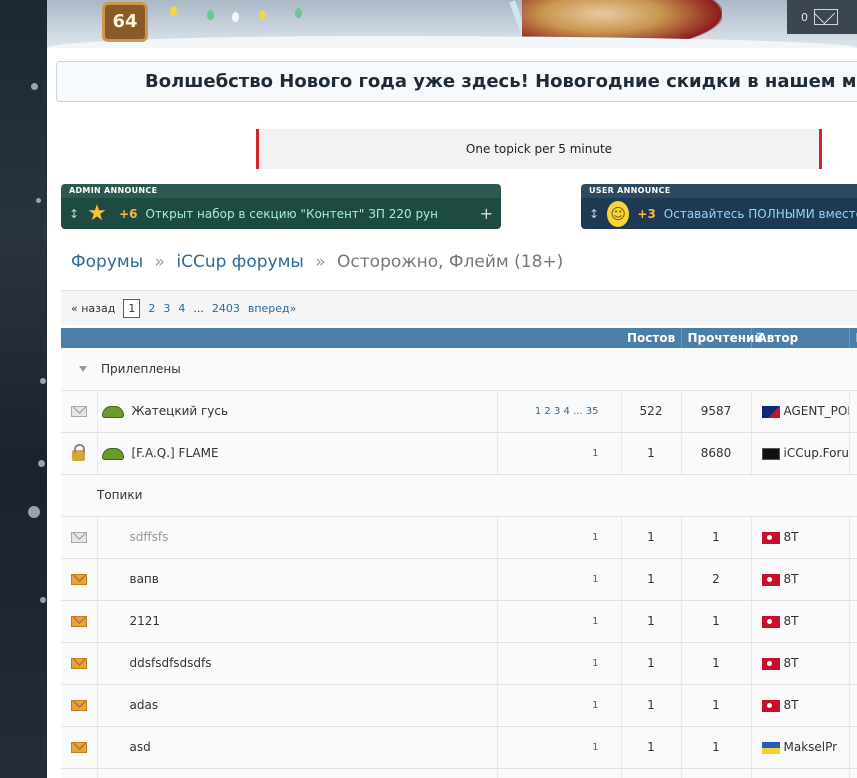  I want to click on pinned-section-header: Прилеплены, so click(459, 369).